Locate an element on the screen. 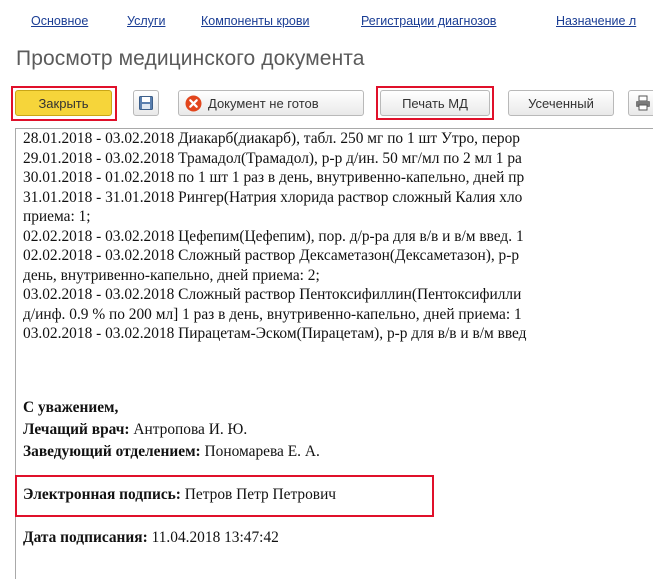 This screenshot has height=579, width=653. nav-link-prescription: Назначение л is located at coordinates (596, 21).